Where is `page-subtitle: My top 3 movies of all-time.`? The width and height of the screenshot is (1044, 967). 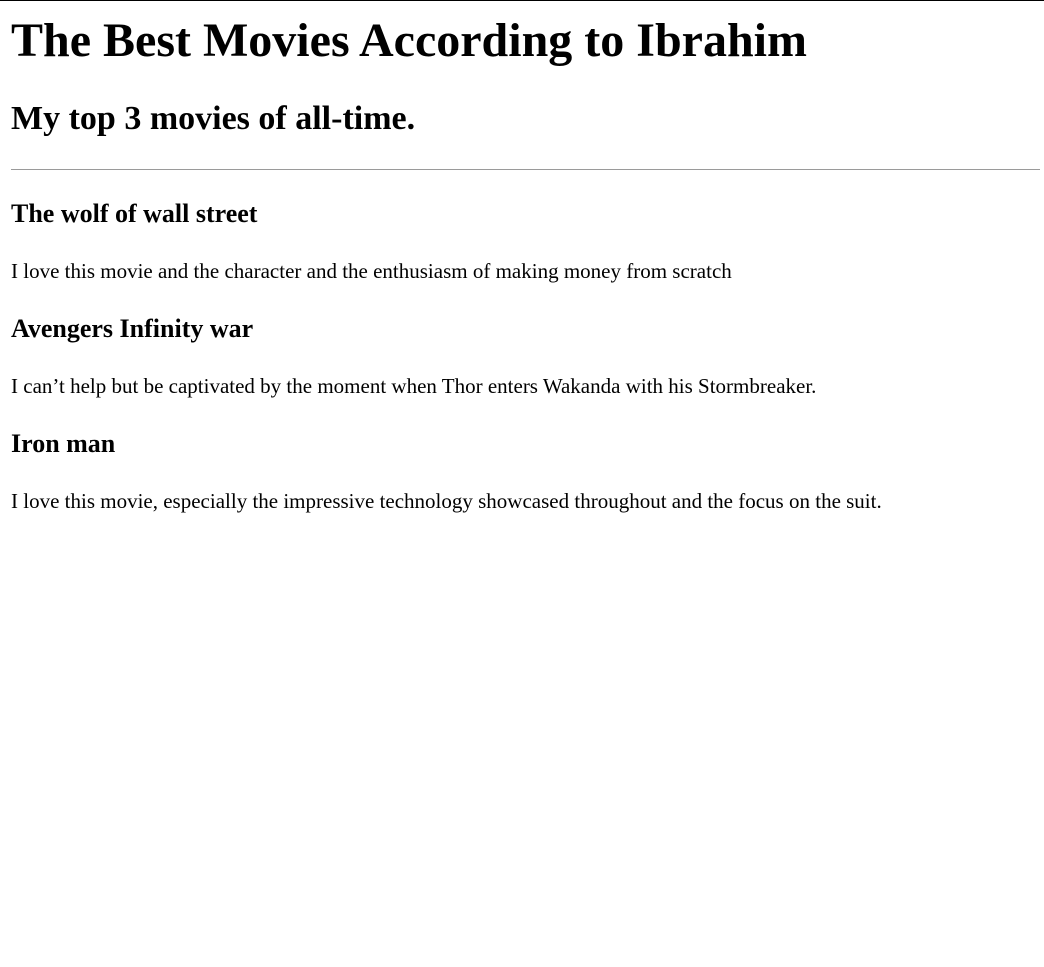
page-subtitle: My top 3 movies of all-time. is located at coordinates (213, 118).